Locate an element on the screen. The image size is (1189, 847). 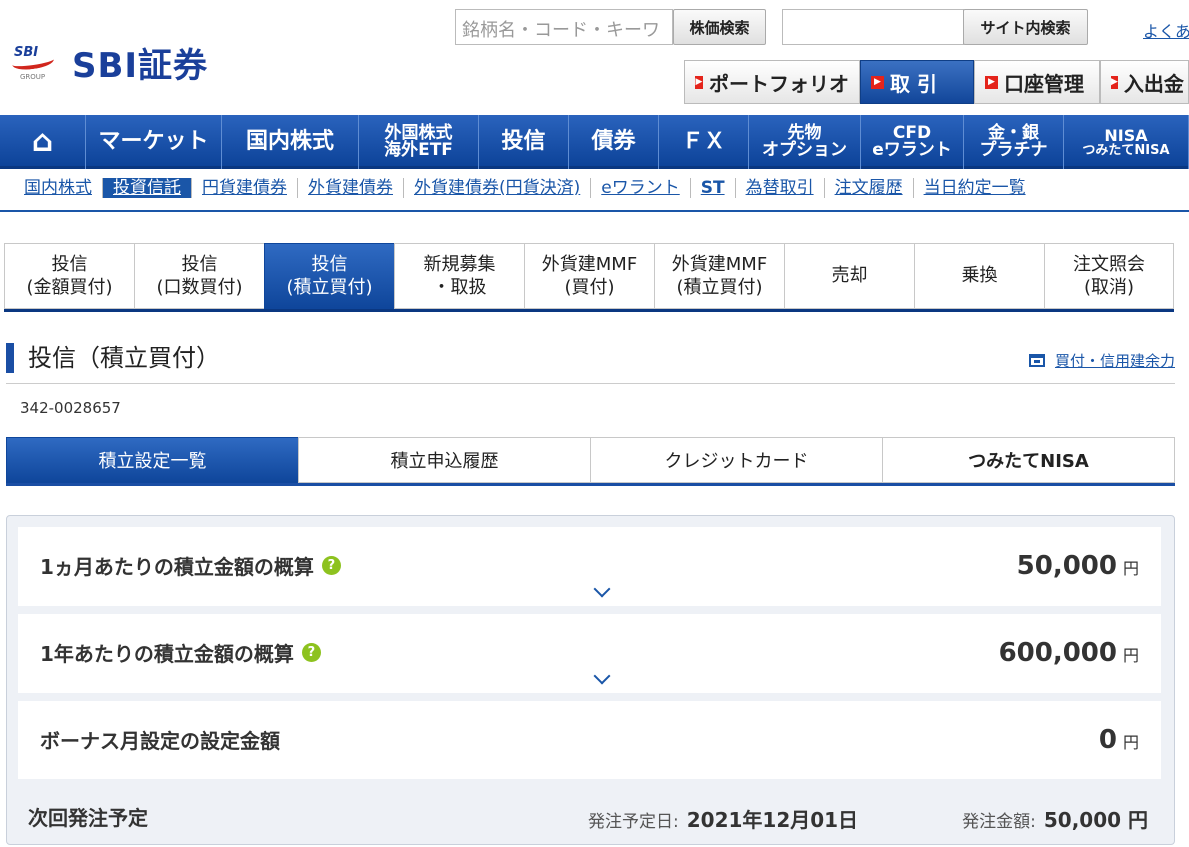
sbi-logo: SBI GROUP SBI証券 is located at coordinates (110, 62).